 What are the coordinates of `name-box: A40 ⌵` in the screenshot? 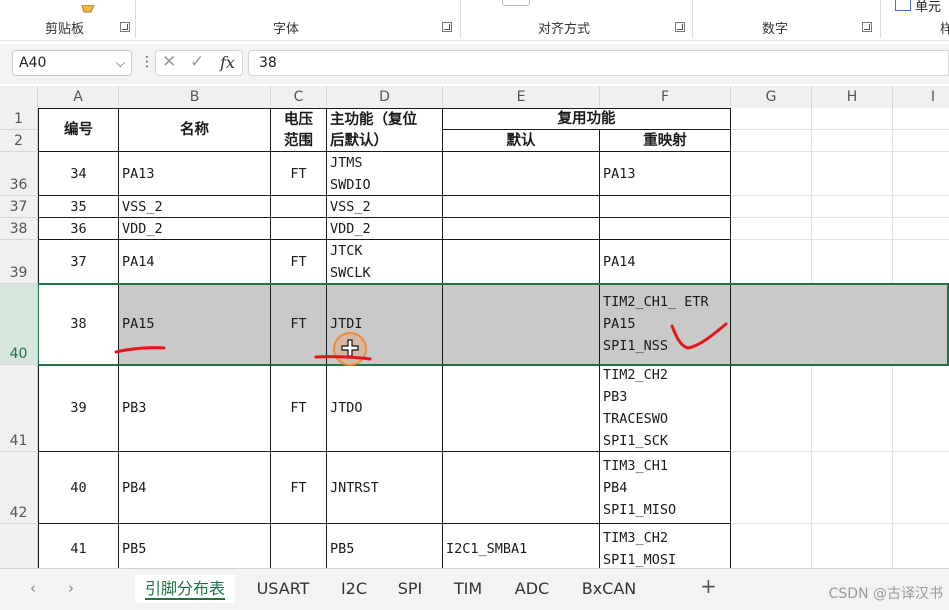 It's located at (72, 63).